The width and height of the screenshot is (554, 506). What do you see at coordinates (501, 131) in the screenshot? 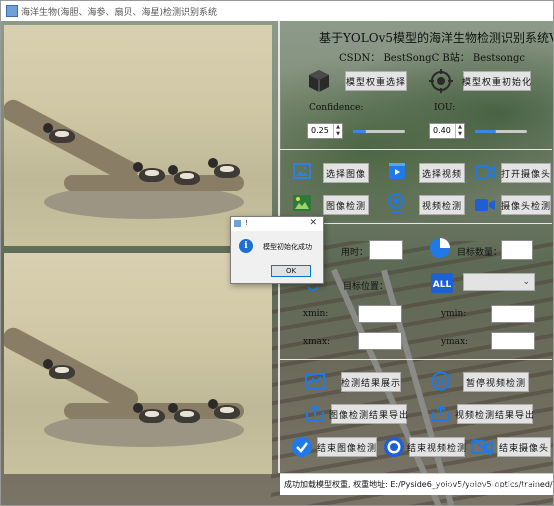
I see `iou-slider` at bounding box center [501, 131].